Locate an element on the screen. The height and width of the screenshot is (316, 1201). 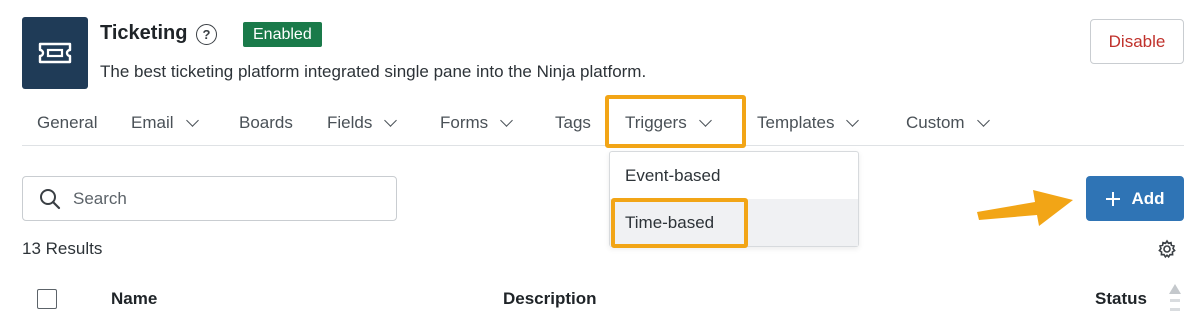
tab-label: Fields is located at coordinates (350, 122).